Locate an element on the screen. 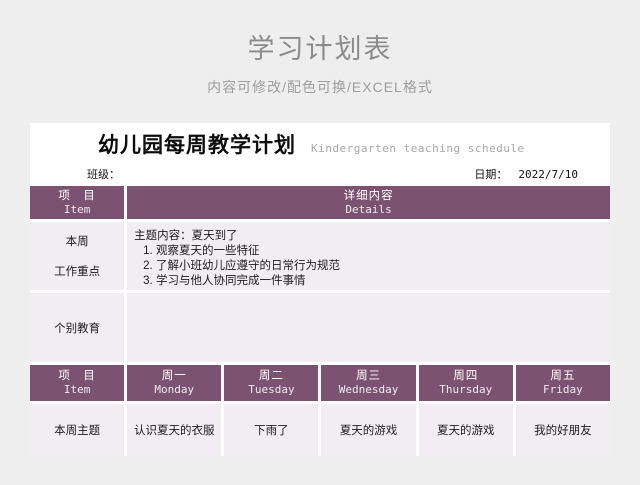 The image size is (640, 485). individual-education-content is located at coordinates (368, 327).